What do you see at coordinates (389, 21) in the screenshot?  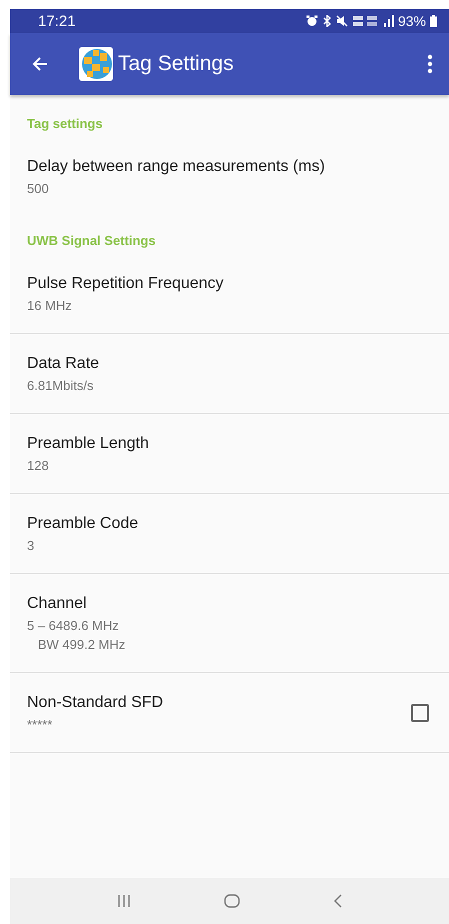 I see `signal-icon` at bounding box center [389, 21].